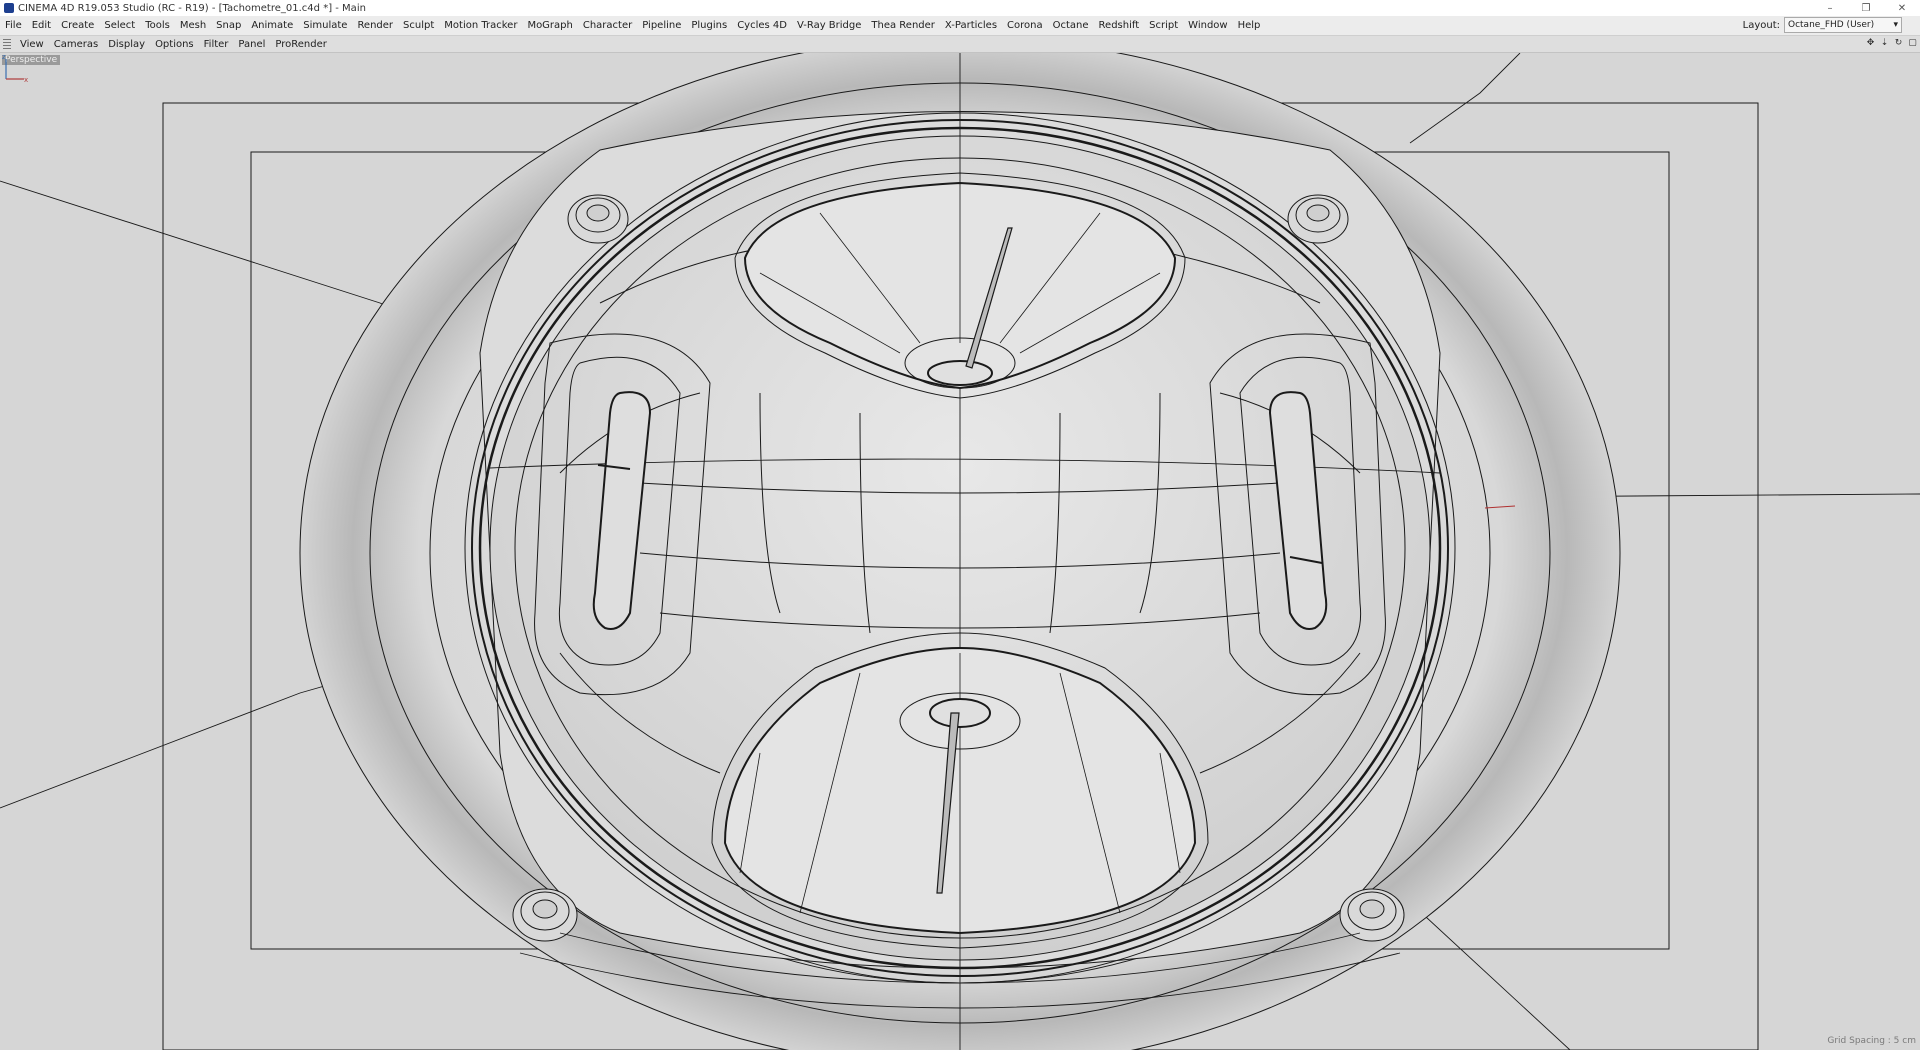 The height and width of the screenshot is (1050, 1920). I want to click on menu-select: Select, so click(119, 25).